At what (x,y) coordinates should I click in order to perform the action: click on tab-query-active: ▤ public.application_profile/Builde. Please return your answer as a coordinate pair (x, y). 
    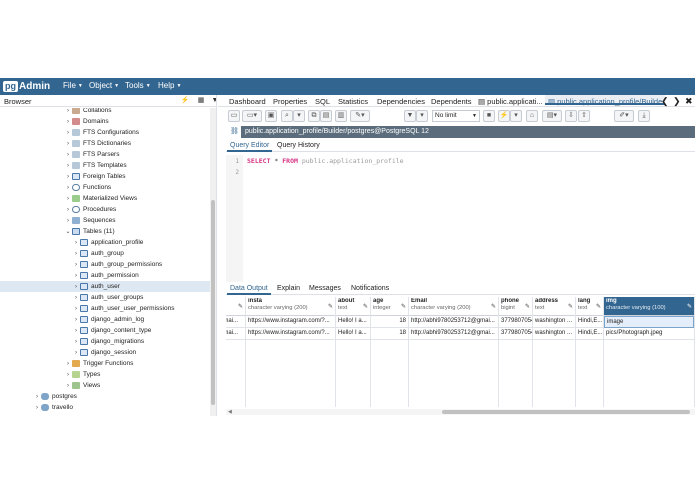
    Looking at the image, I should click on (605, 100).